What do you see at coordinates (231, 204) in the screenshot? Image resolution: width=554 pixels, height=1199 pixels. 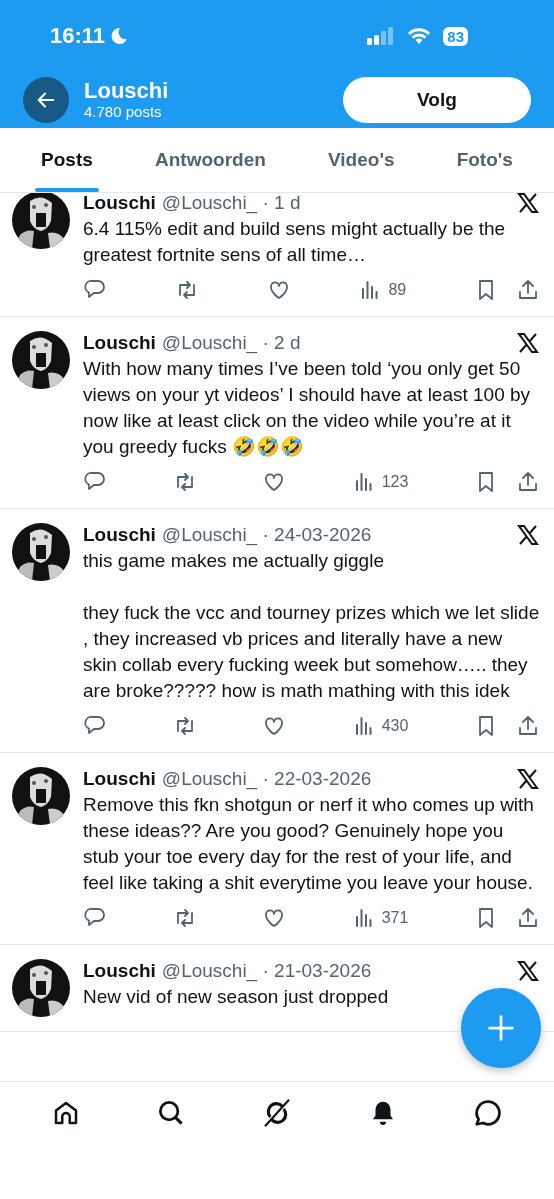 I see `tweet-meta: @Louschi_ · 1 d` at bounding box center [231, 204].